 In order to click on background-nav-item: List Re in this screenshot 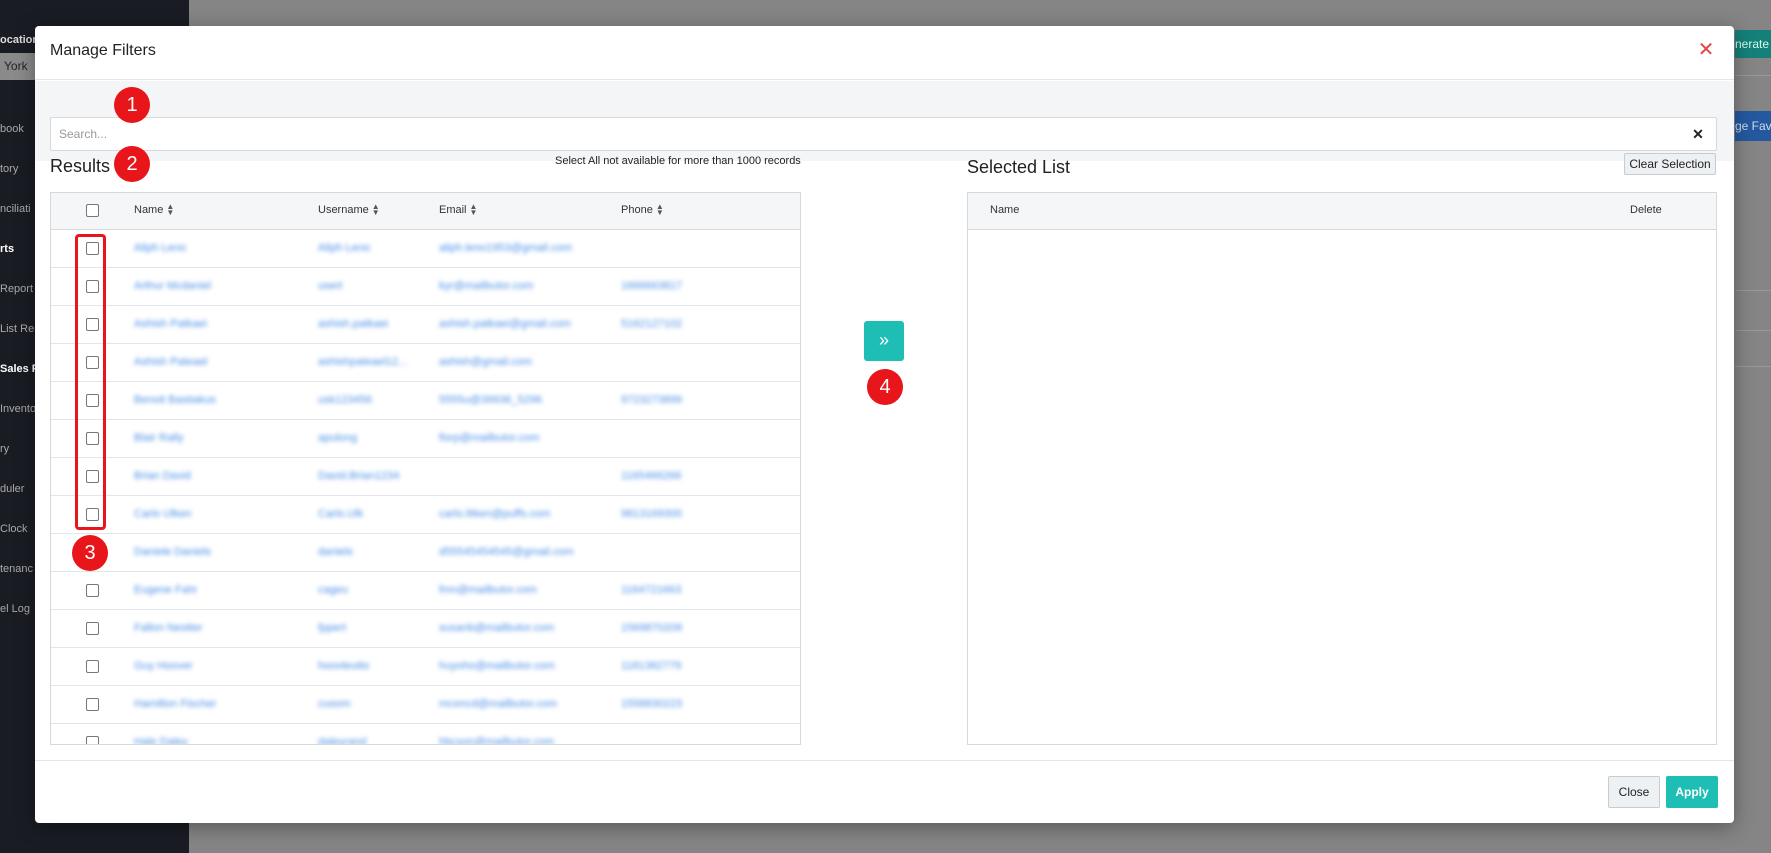, I will do `click(17, 329)`.